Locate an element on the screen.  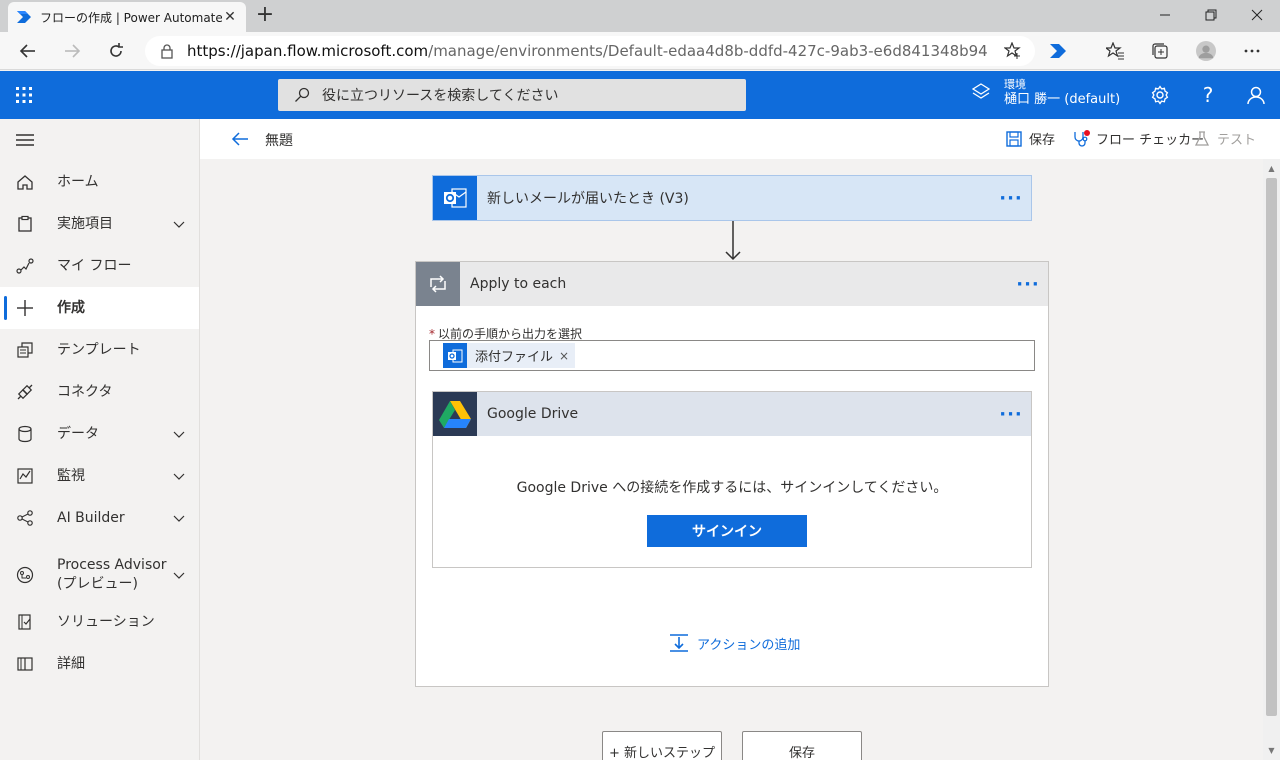
save-command: 保存 is located at coordinates (1030, 138).